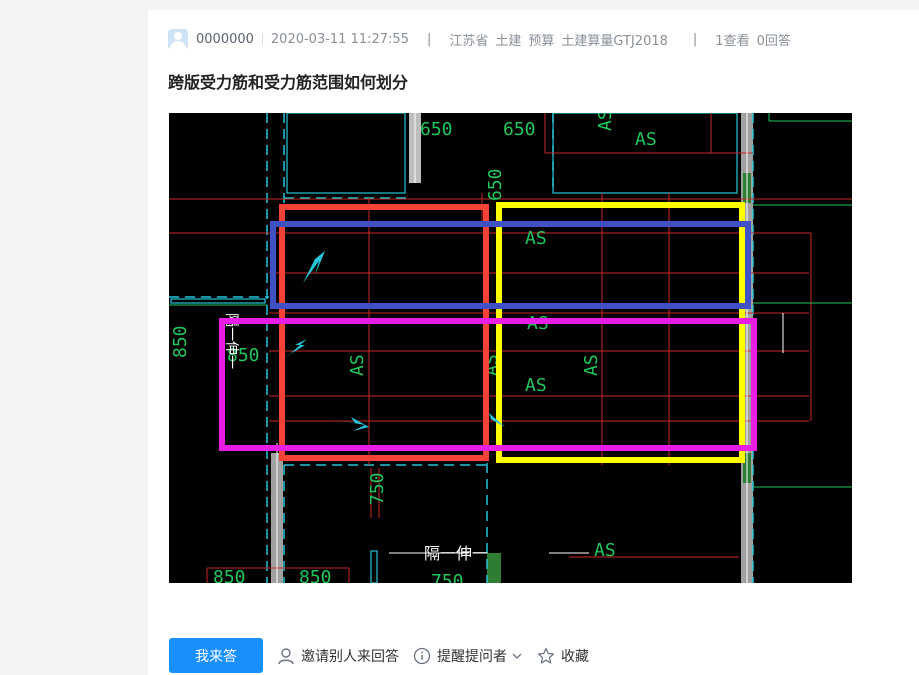 The width and height of the screenshot is (919, 675). I want to click on as-label-4: AS, so click(536, 385).